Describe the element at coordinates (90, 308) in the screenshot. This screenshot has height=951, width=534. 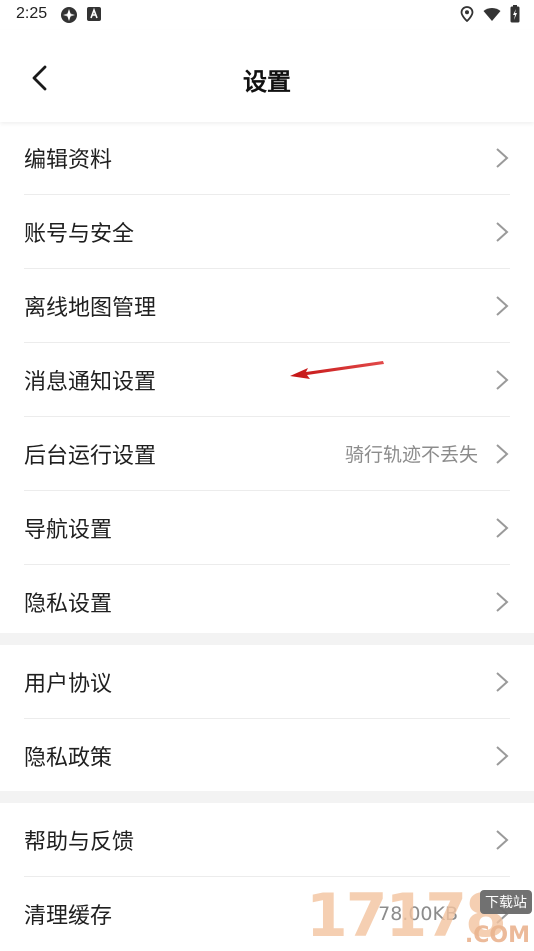
I see `item-label: 离线地图管理` at that location.